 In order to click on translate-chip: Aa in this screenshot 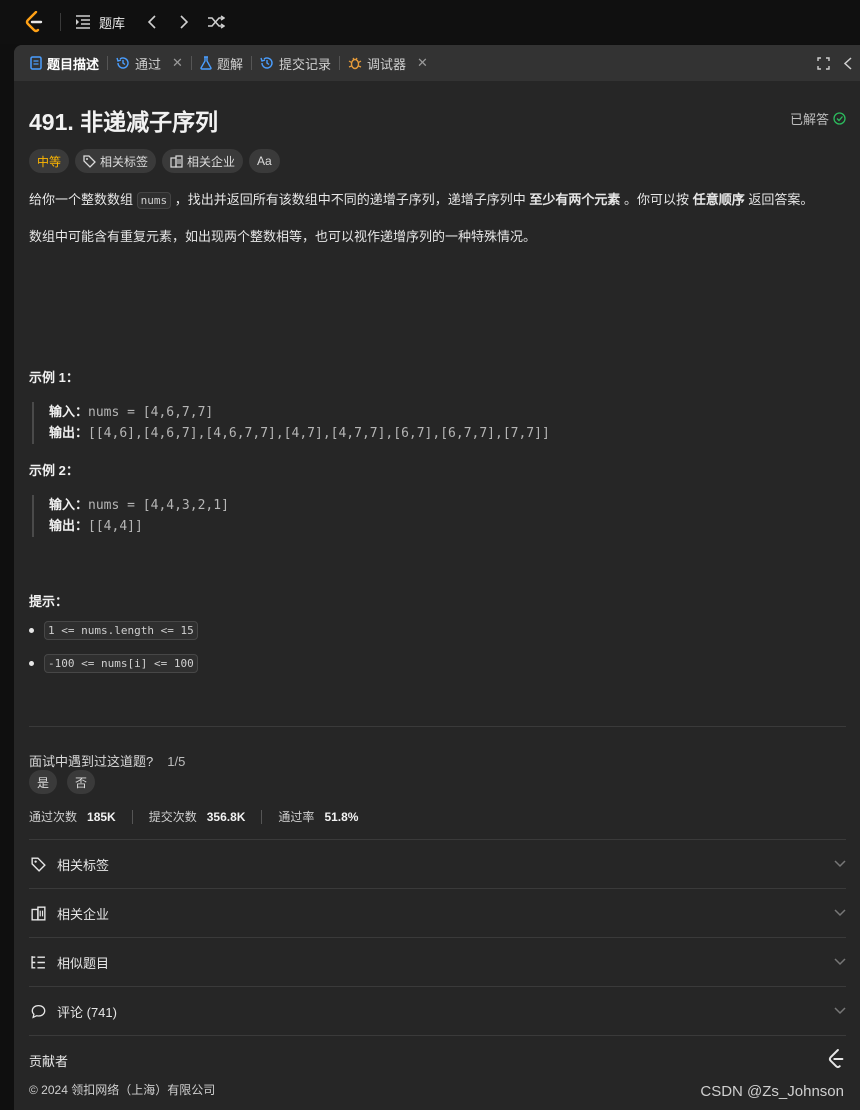, I will do `click(264, 161)`.